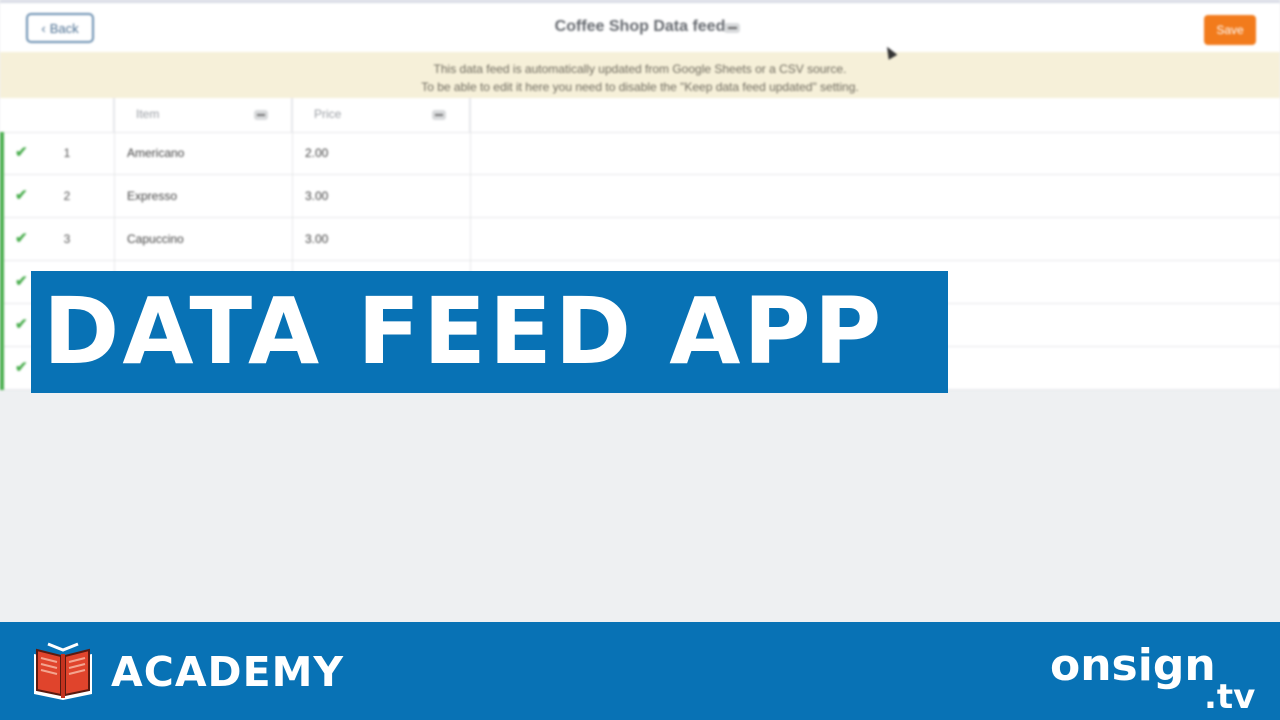  What do you see at coordinates (148, 114) in the screenshot?
I see `column-header-item-label: Item` at bounding box center [148, 114].